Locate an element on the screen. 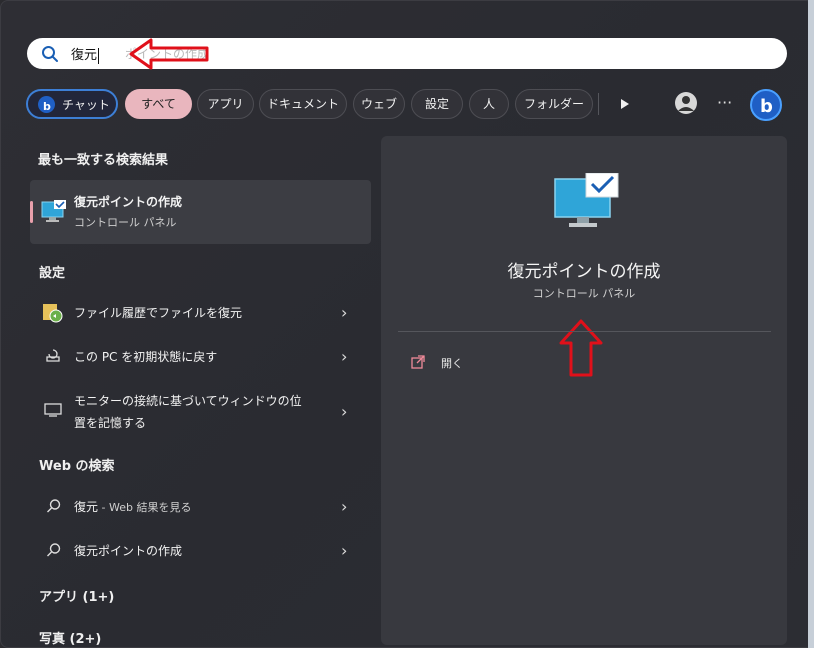 This screenshot has height=648, width=814. bing-icon: b is located at coordinates (46, 104).